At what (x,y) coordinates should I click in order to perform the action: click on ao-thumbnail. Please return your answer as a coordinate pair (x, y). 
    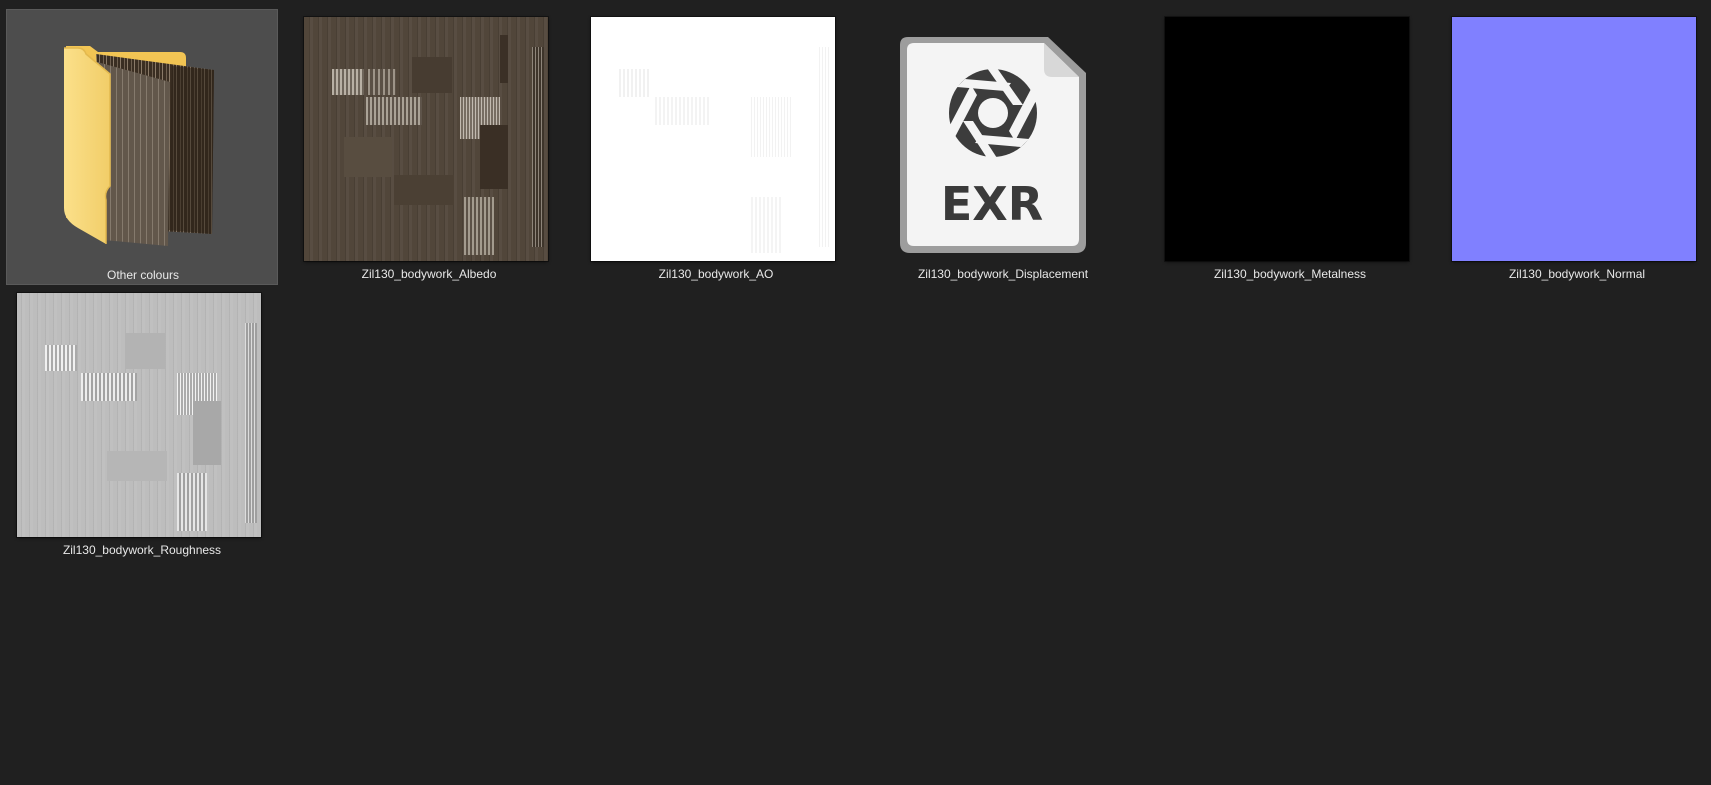
    Looking at the image, I should click on (713, 139).